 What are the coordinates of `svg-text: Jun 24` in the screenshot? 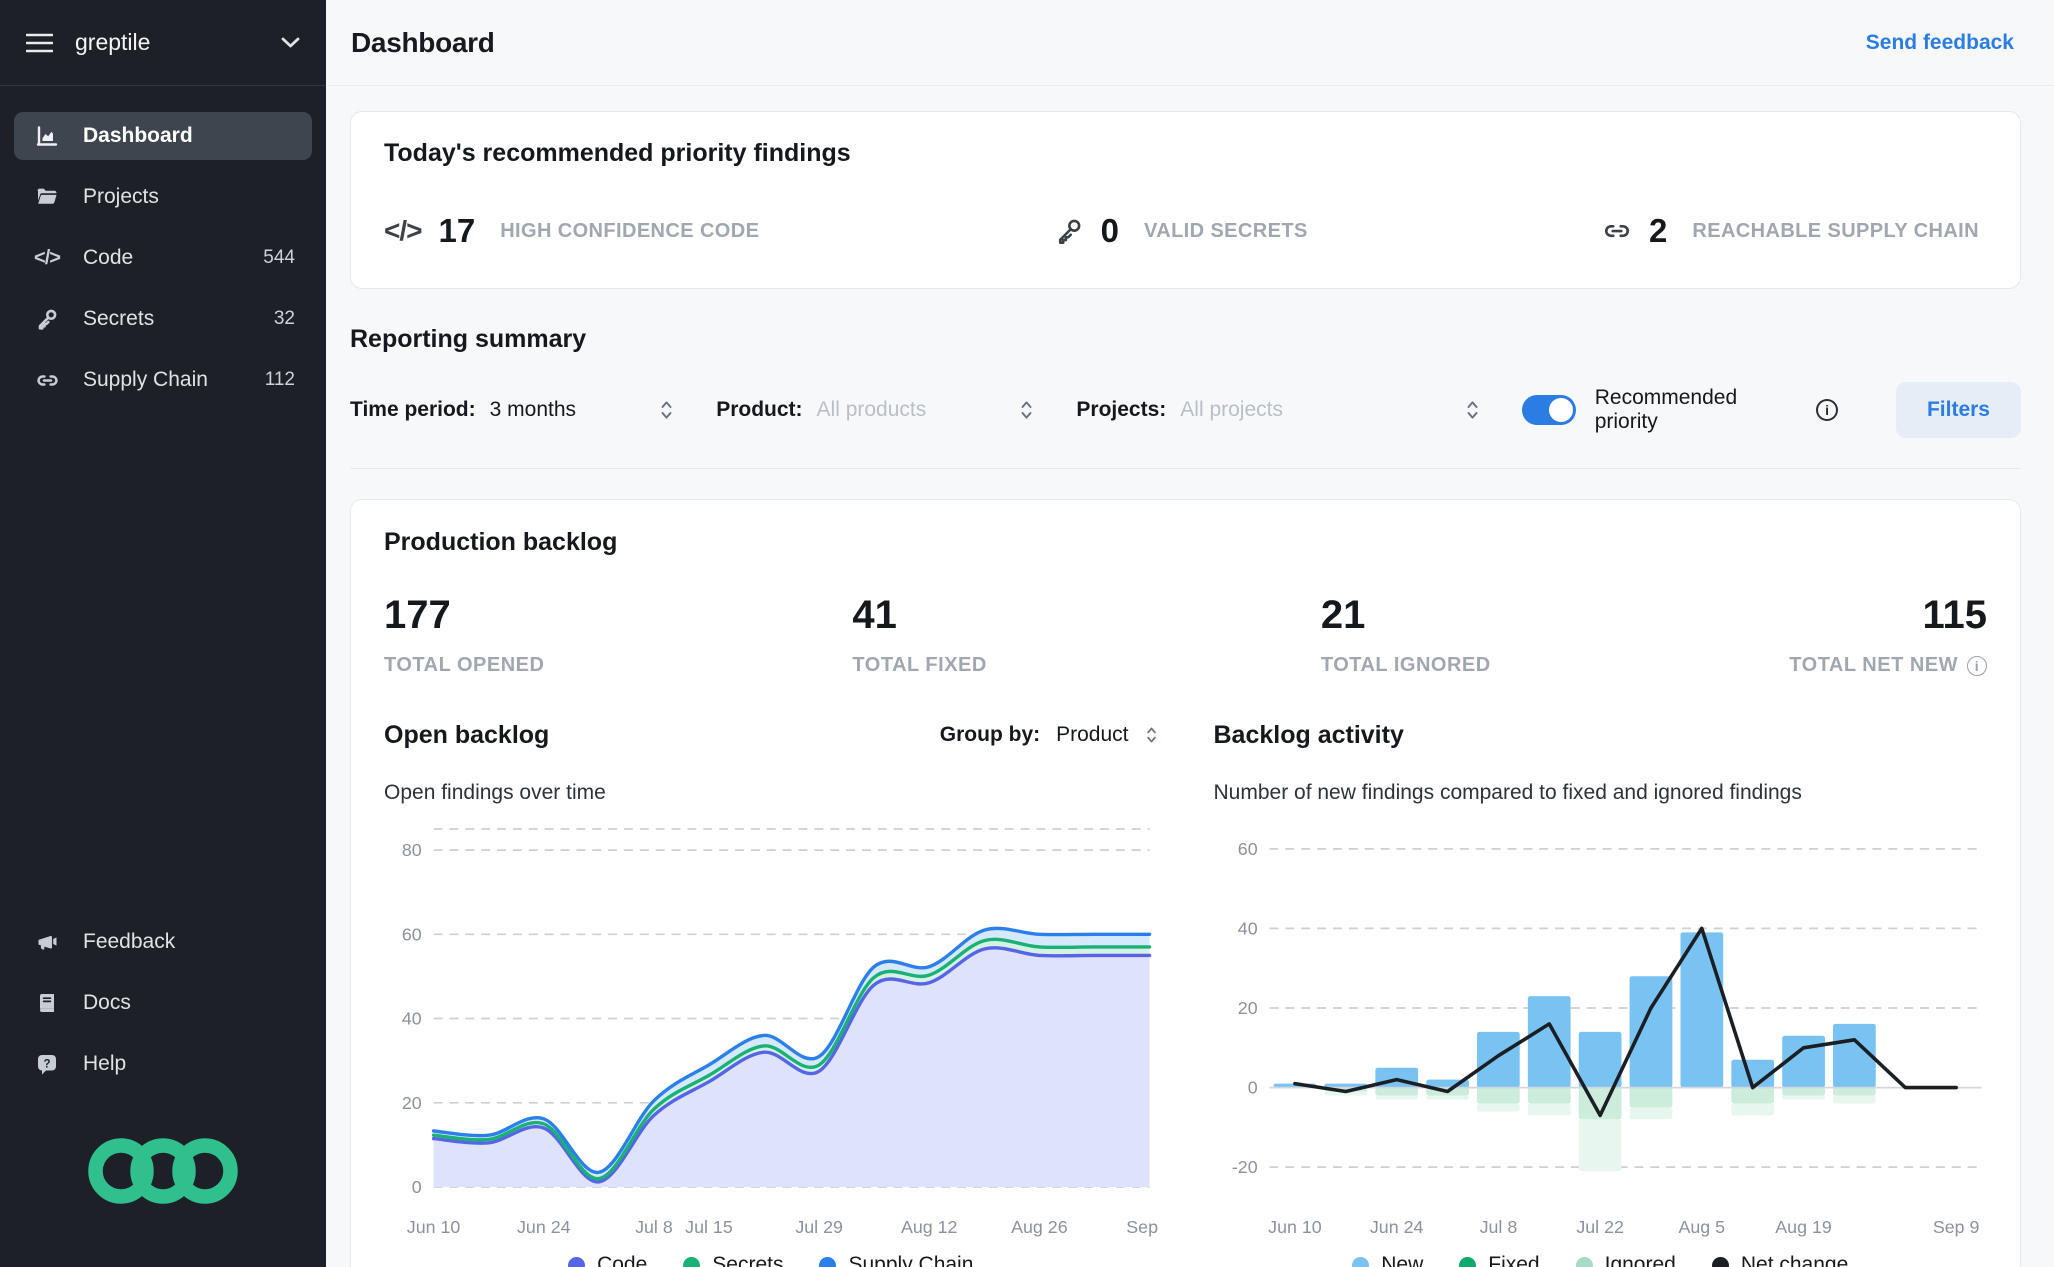 It's located at (544, 1227).